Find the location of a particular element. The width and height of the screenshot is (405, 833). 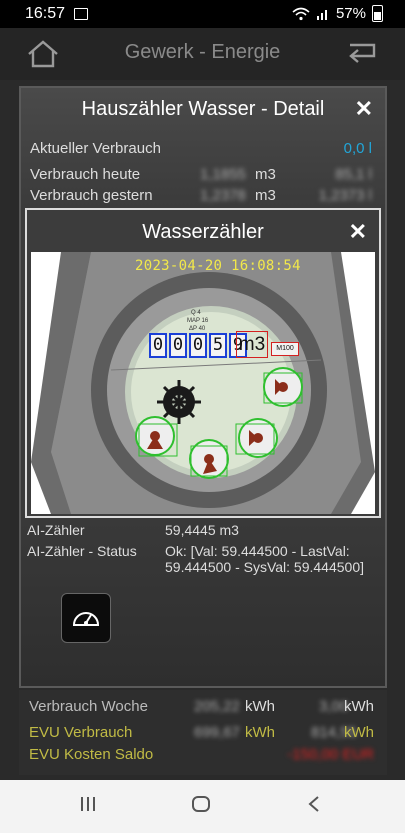

ai-label: AI-Zähler is located at coordinates (56, 530).